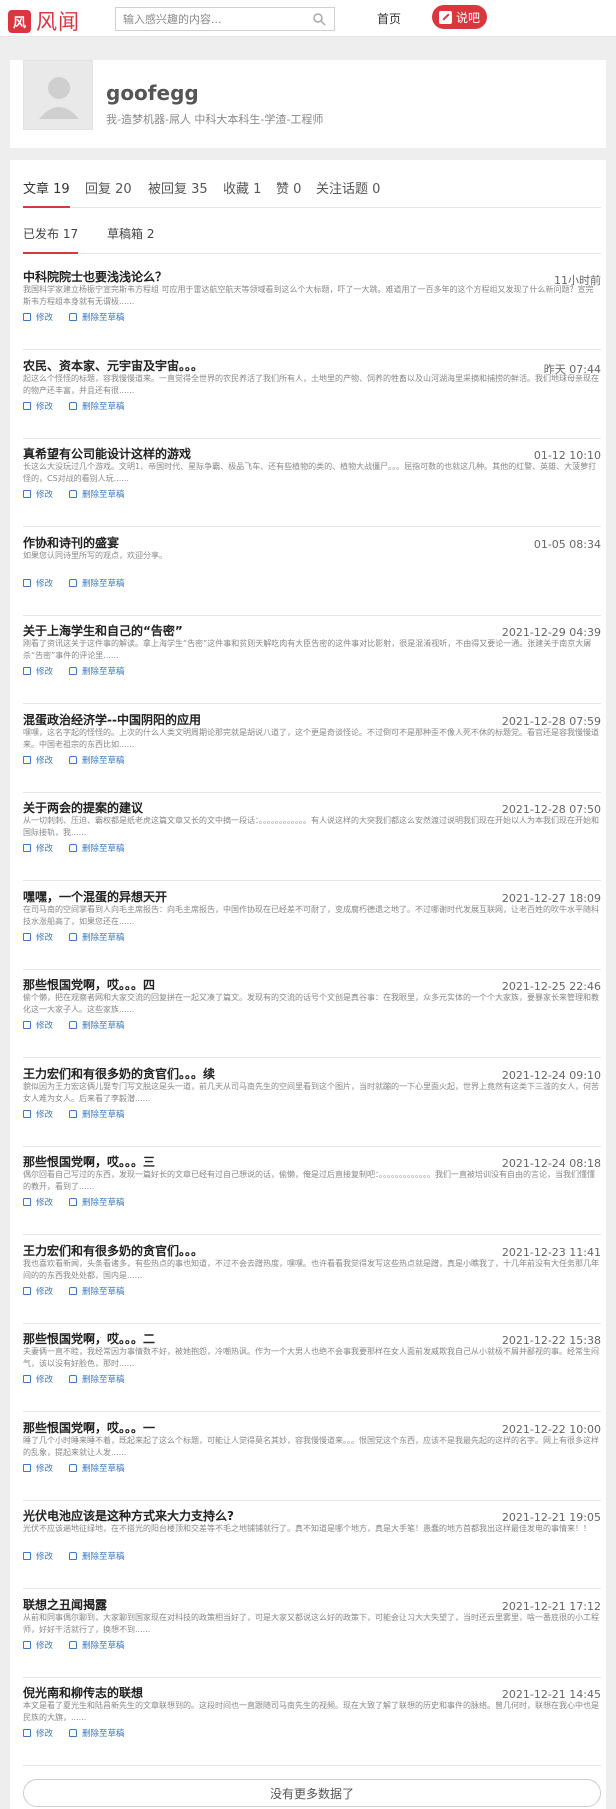 The height and width of the screenshot is (1809, 616). What do you see at coordinates (211, 19) in the screenshot?
I see `search-input` at bounding box center [211, 19].